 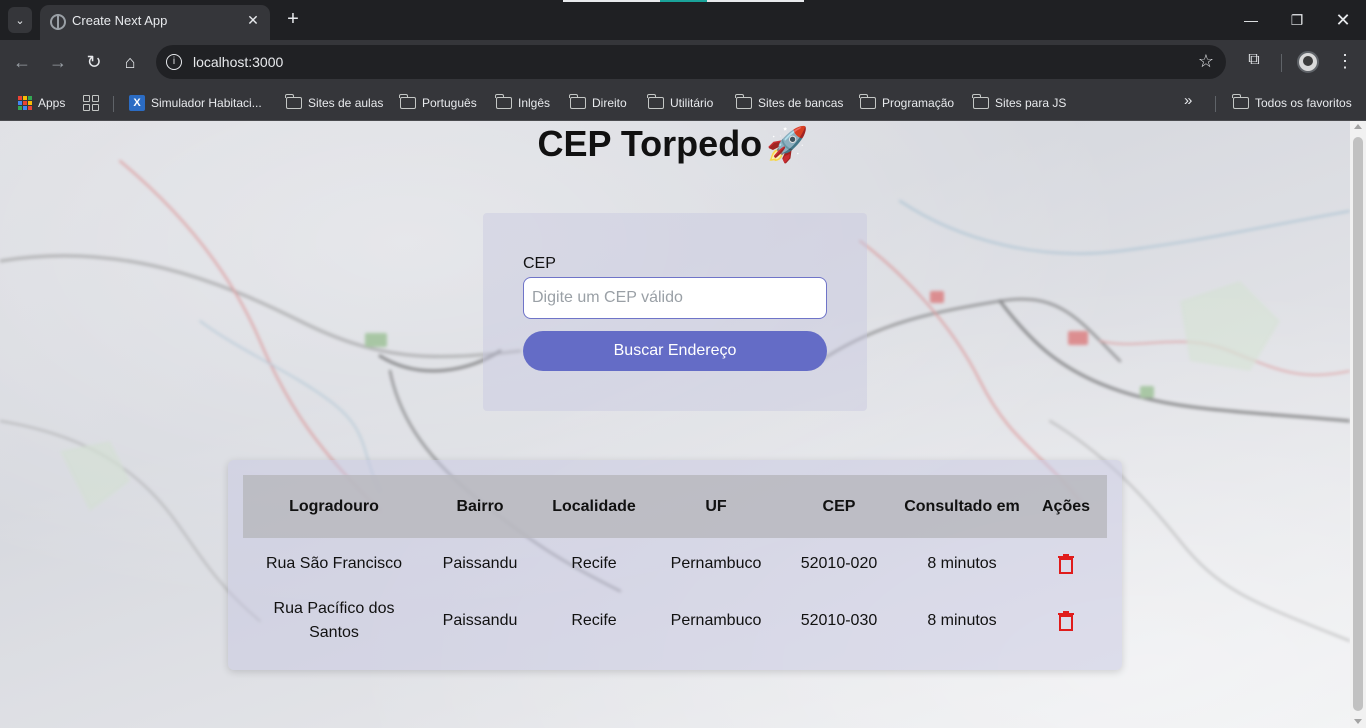 I want to click on scroll-up-arrow-icon, so click(x=1358, y=126).